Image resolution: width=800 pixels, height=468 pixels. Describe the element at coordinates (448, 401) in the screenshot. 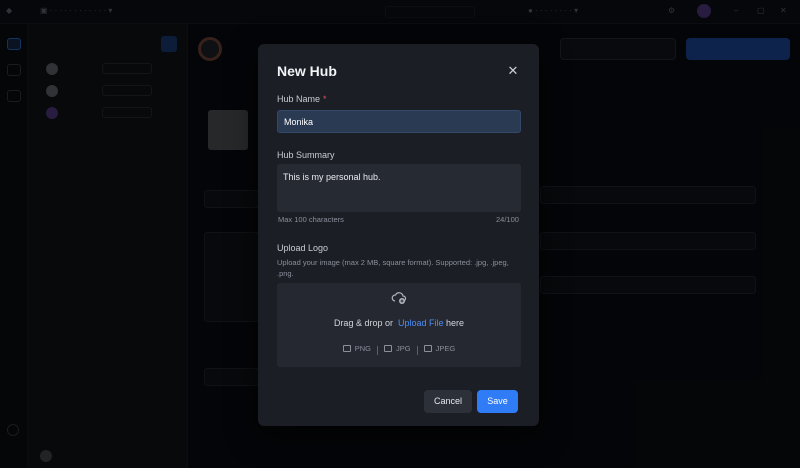

I see `cancel-button: Cancel` at that location.